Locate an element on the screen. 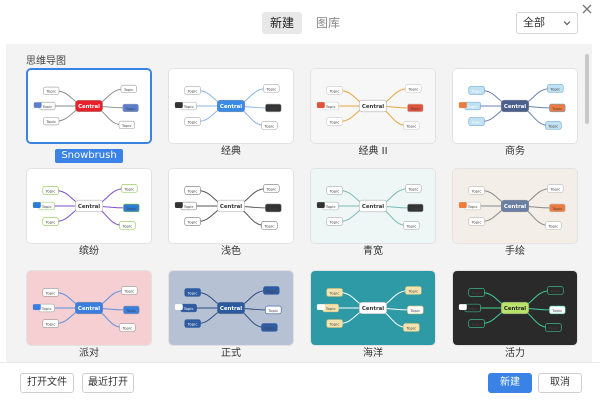 This screenshot has width=600, height=408. template-caption-wrap: 浅色 is located at coordinates (231, 251).